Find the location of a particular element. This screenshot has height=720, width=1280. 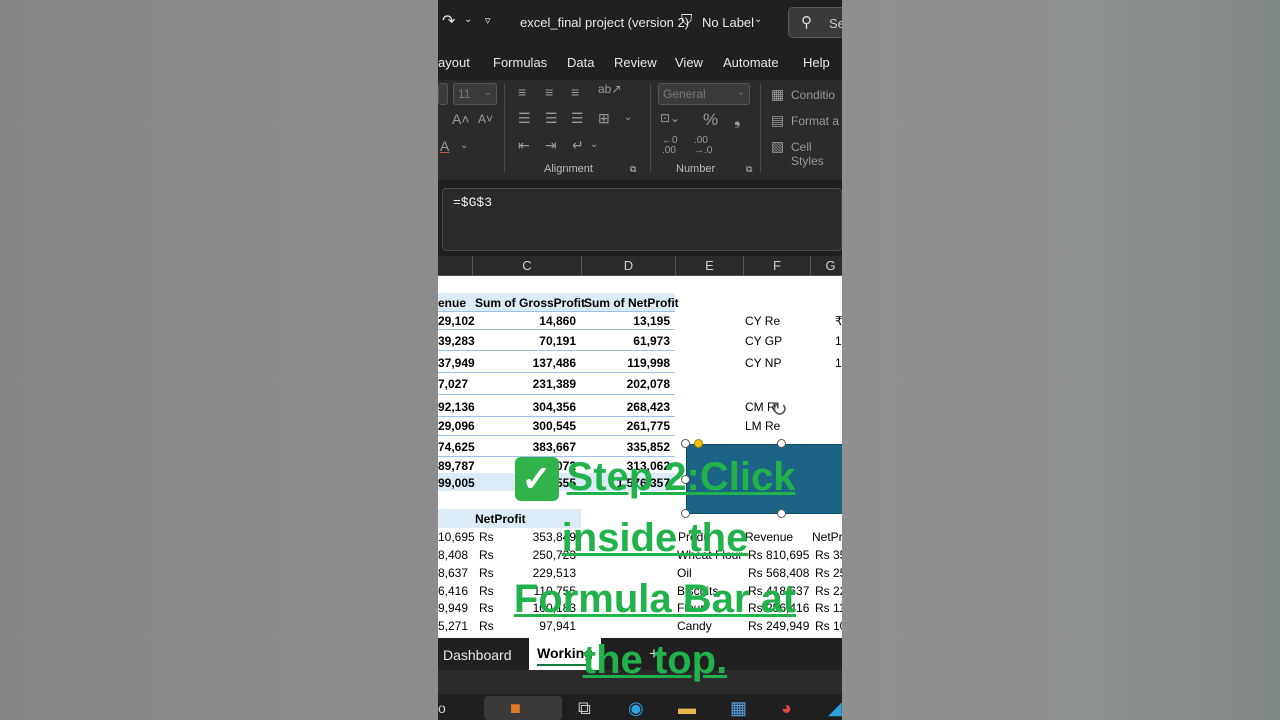

pivot-cell: 70,191 is located at coordinates (557, 341).